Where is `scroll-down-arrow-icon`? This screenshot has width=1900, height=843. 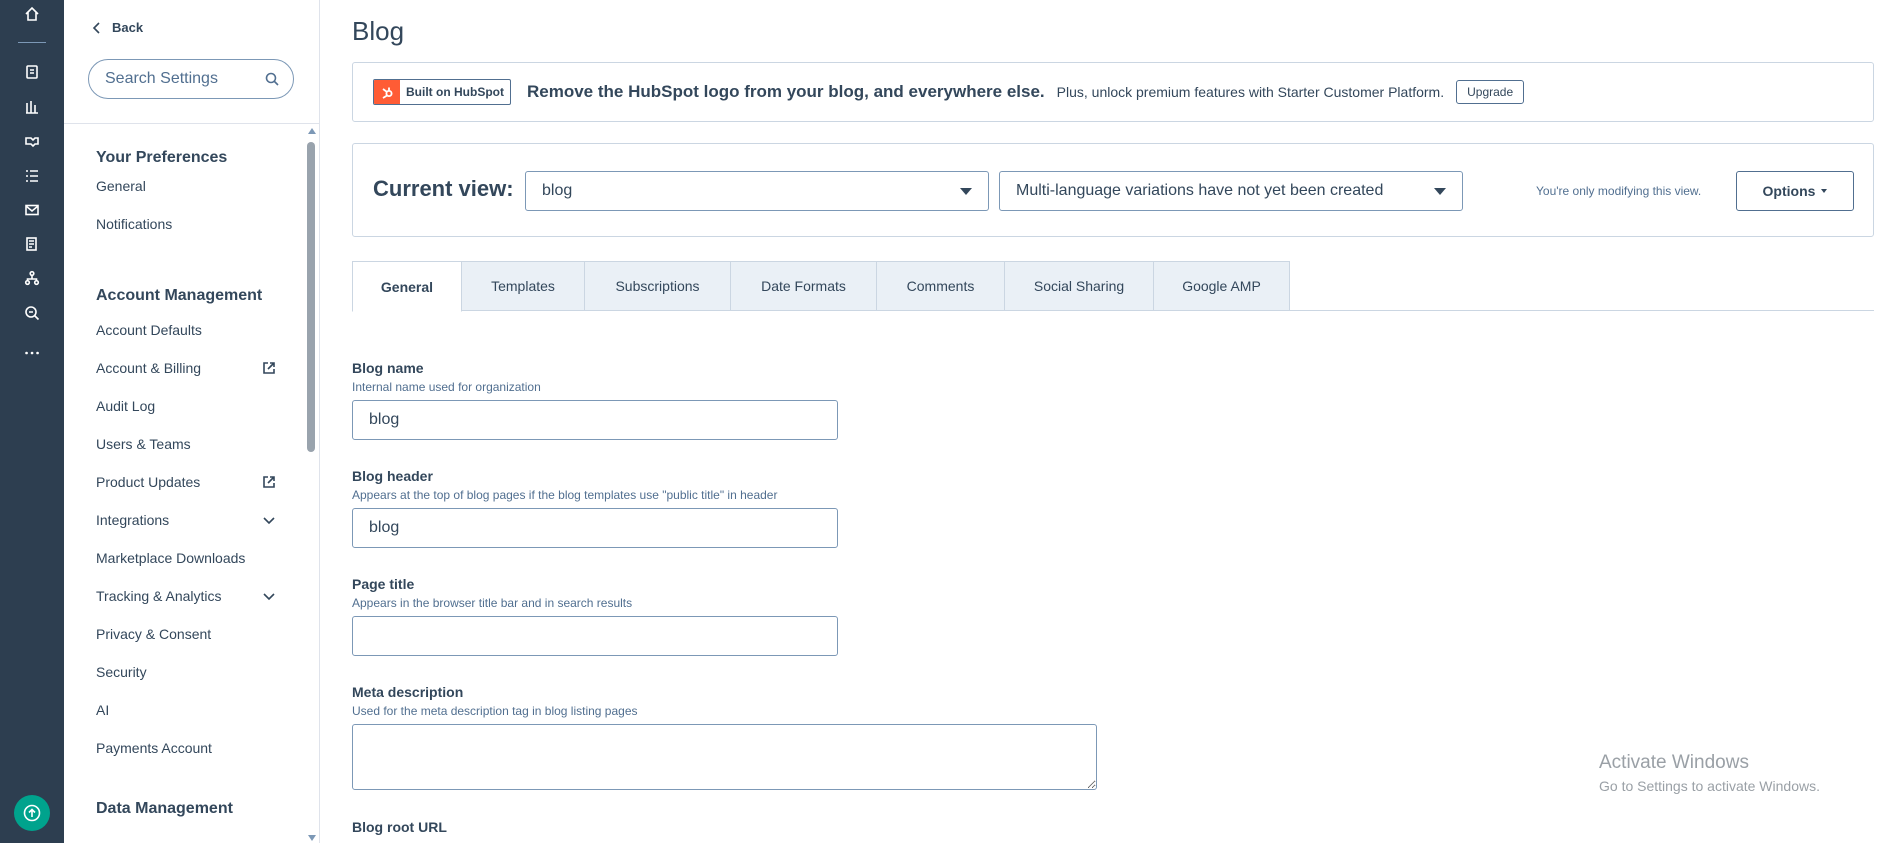 scroll-down-arrow-icon is located at coordinates (312, 838).